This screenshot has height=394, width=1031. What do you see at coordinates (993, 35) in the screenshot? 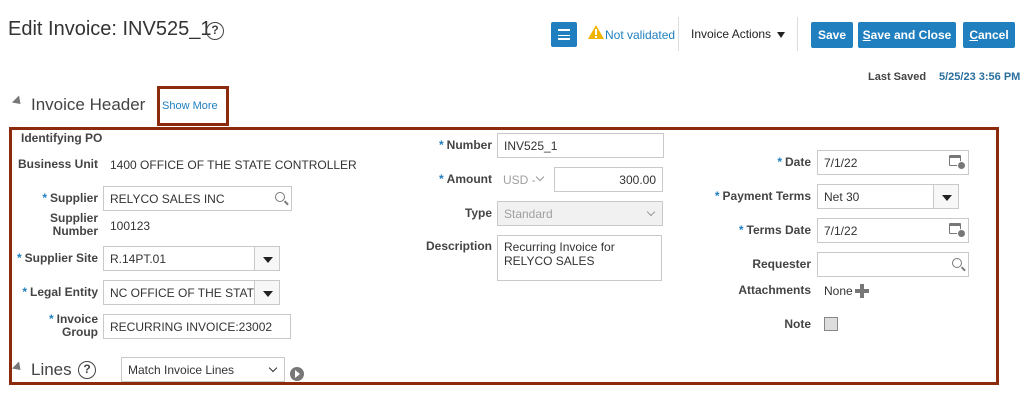
I see `cancel-label: ancel` at bounding box center [993, 35].